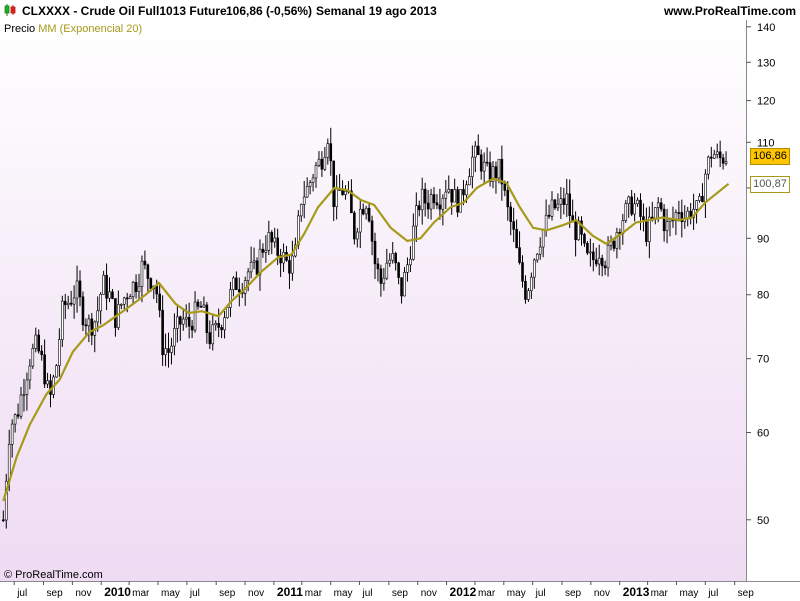  I want to click on candlestick-icon, so click(10, 10).